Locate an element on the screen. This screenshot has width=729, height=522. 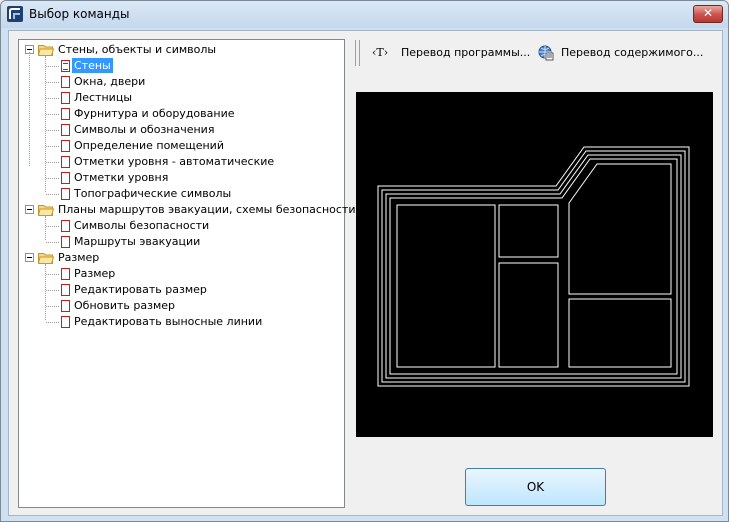
close-icon: ✕ is located at coordinates (708, 13).